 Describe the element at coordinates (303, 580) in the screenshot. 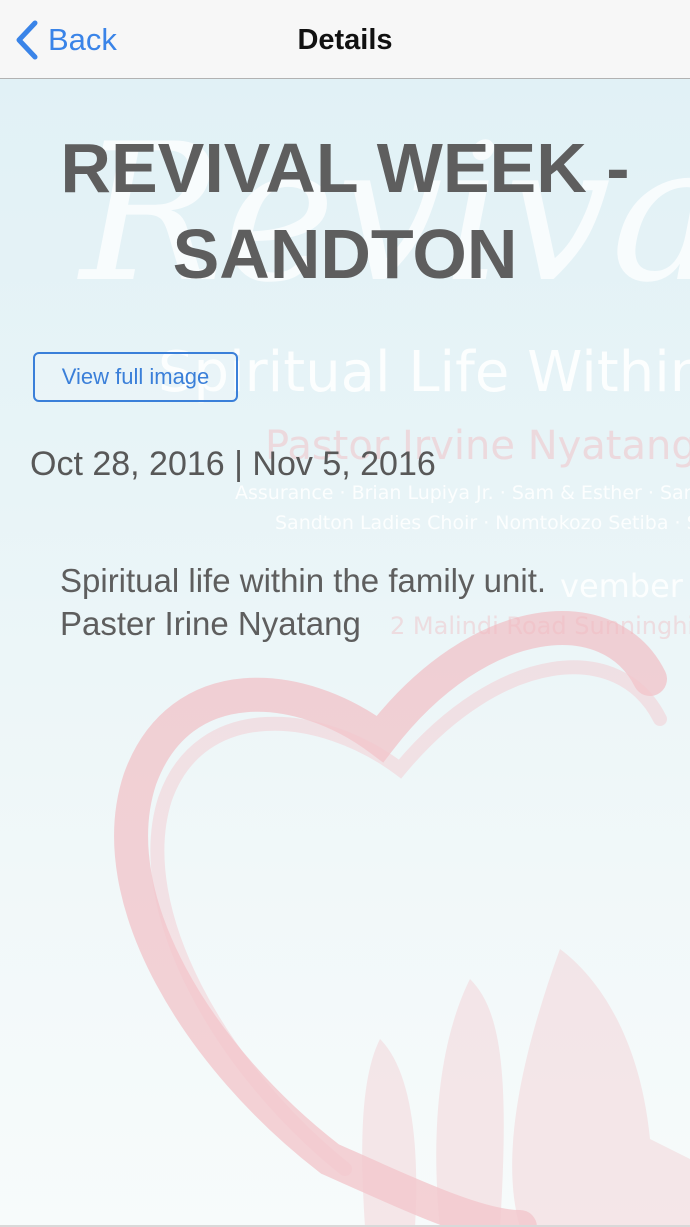

I see `description-line-1: Spiritual life within the family unit.` at that location.